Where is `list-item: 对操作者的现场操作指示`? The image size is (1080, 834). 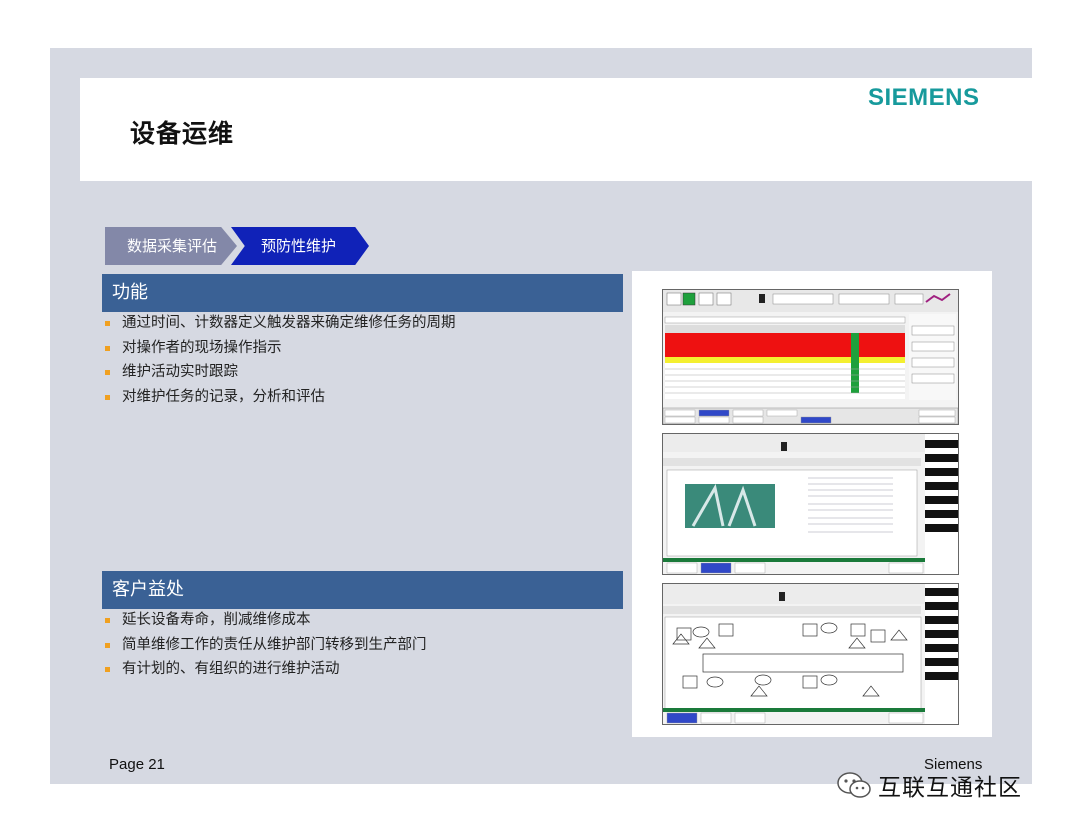 list-item: 对操作者的现场操作指示 is located at coordinates (280, 348).